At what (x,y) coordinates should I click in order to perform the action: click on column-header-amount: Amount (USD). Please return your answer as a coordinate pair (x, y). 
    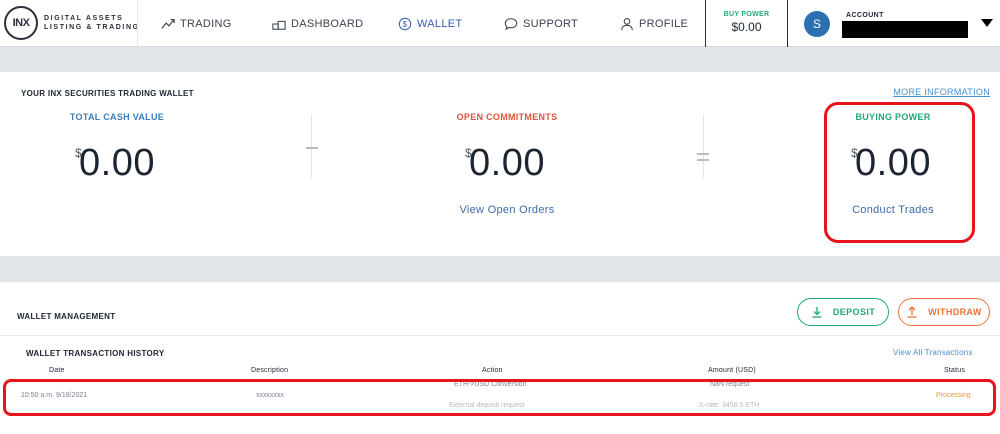
    Looking at the image, I should click on (732, 370).